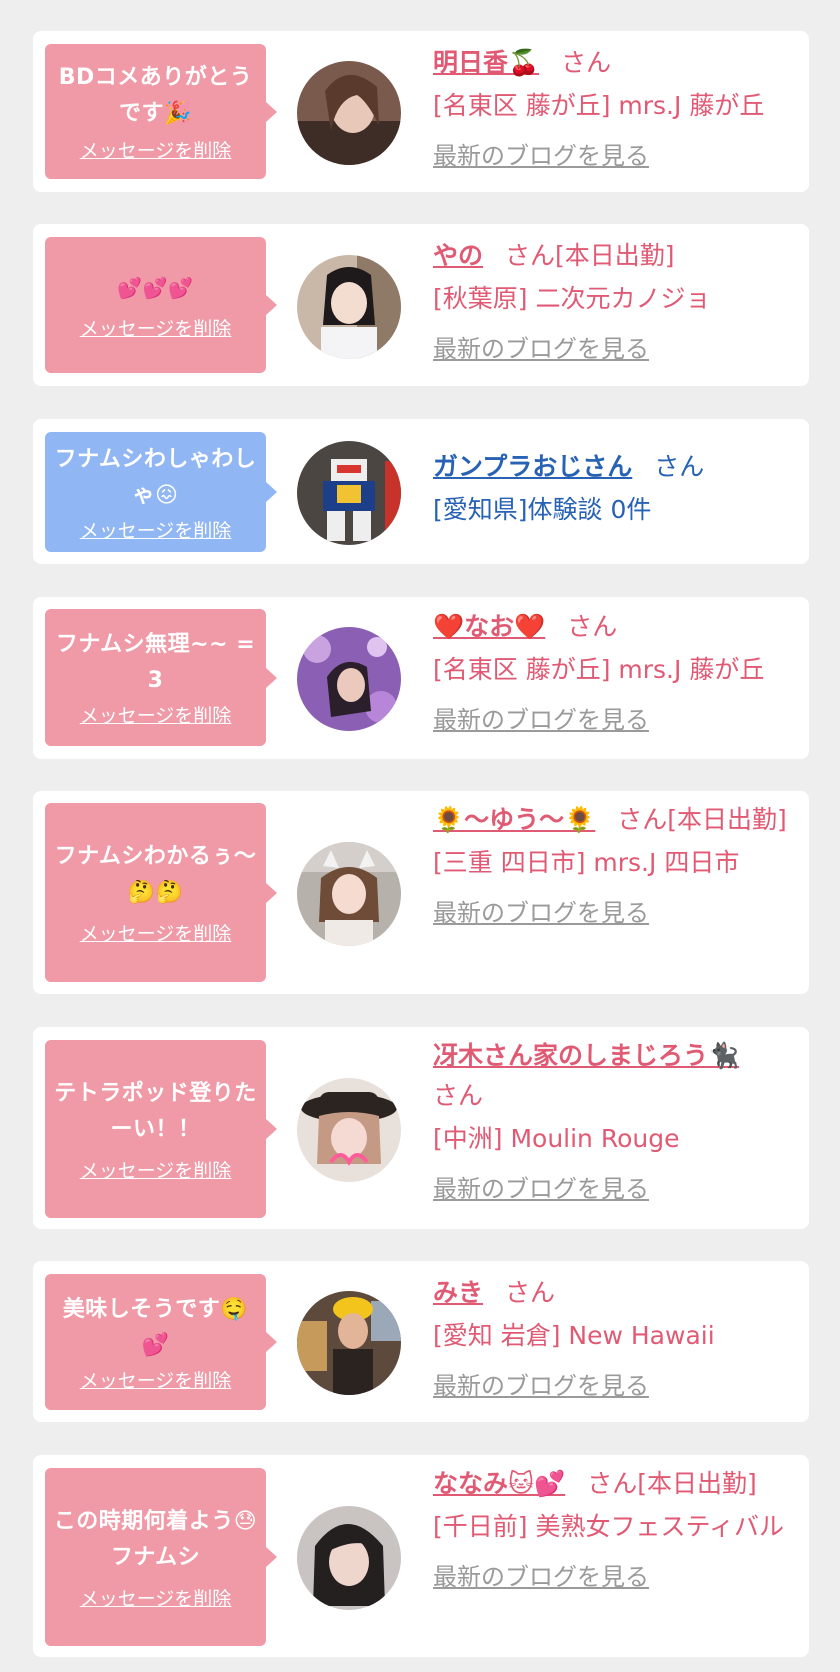  What do you see at coordinates (155, 874) in the screenshot?
I see `message-text: フナムシわかるぅ〜🤔🤔` at bounding box center [155, 874].